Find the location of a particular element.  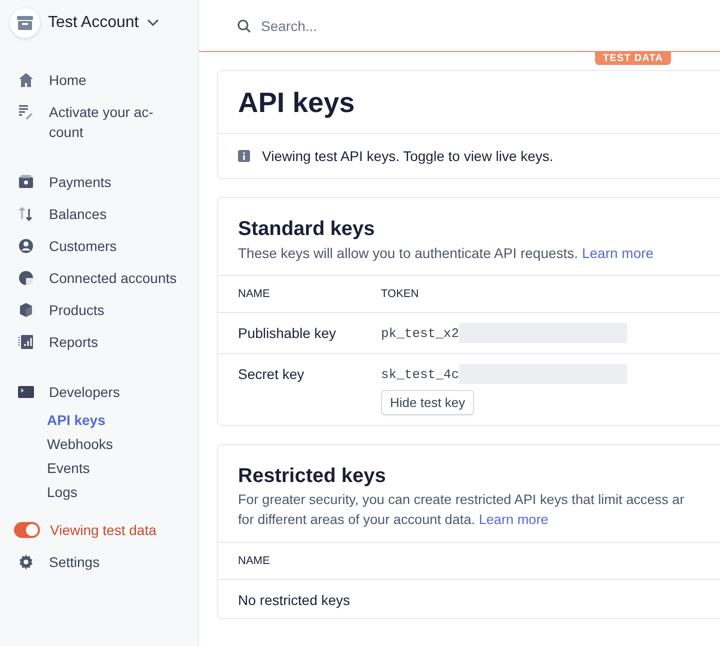

nav-subitem: Webhooks is located at coordinates (80, 444).